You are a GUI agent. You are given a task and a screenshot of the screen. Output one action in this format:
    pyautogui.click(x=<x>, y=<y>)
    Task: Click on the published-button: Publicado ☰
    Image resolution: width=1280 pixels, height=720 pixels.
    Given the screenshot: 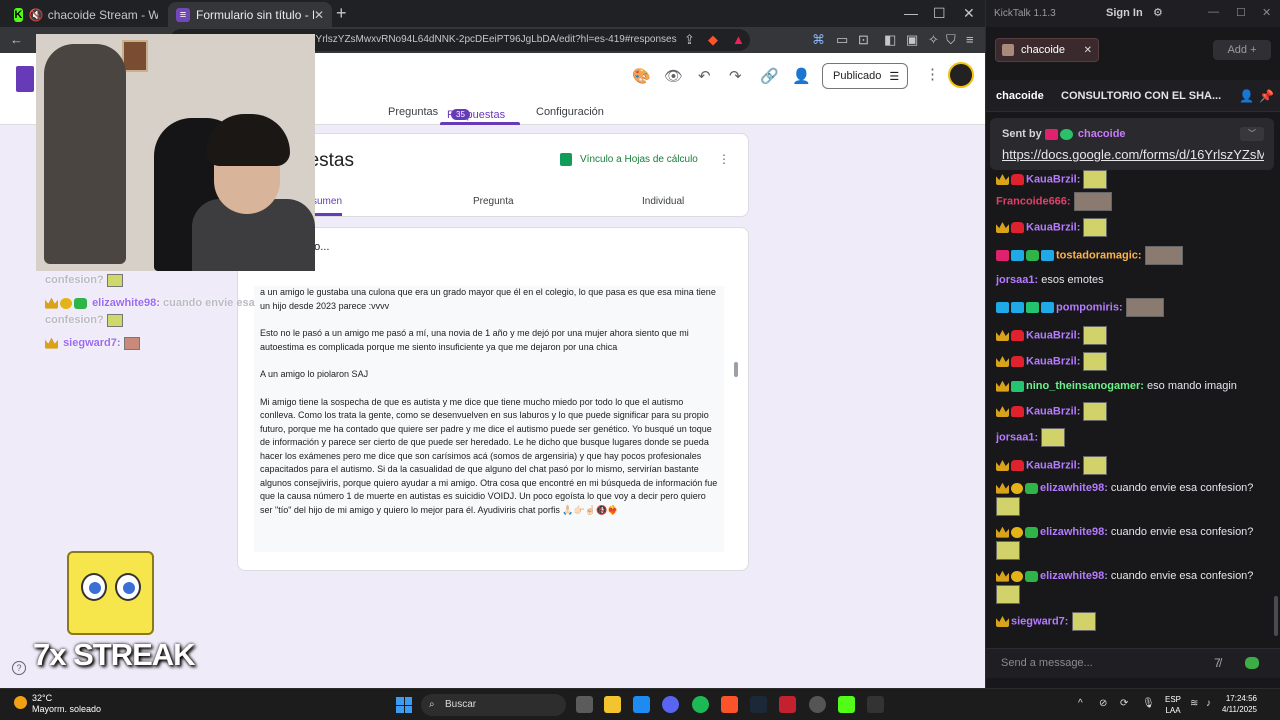 What is the action you would take?
    pyautogui.click(x=865, y=76)
    